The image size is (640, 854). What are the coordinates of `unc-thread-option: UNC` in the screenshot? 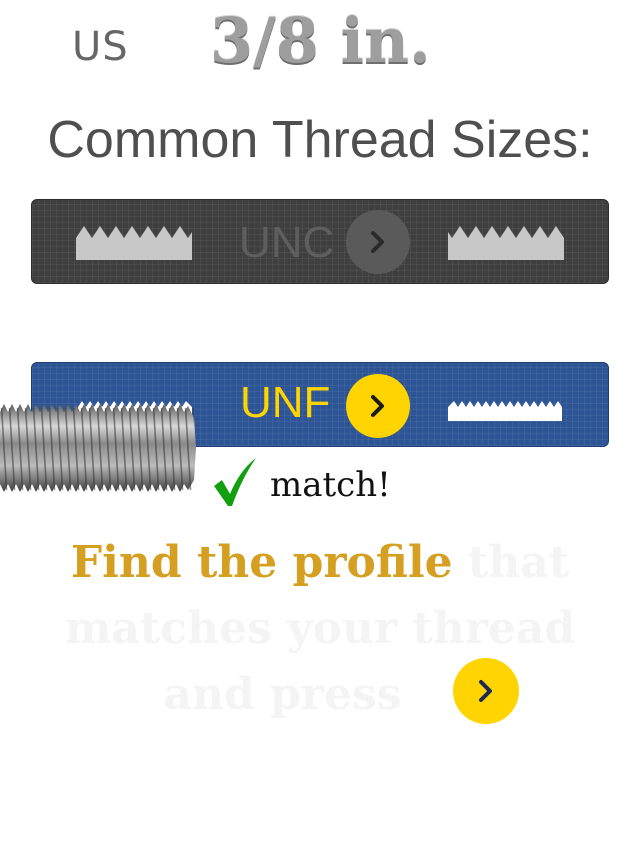 It's located at (320, 241).